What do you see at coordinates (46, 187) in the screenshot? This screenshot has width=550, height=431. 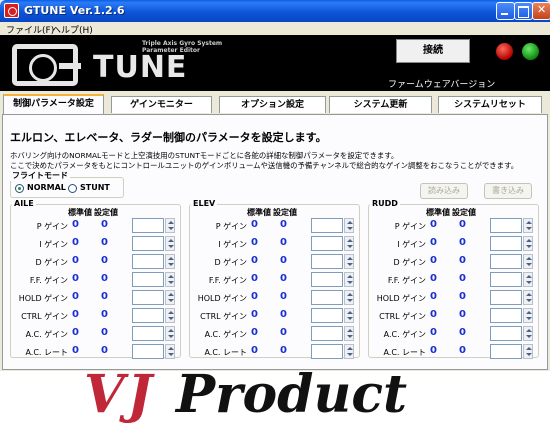 I see `radio-normal-label: NORMAL` at bounding box center [46, 187].